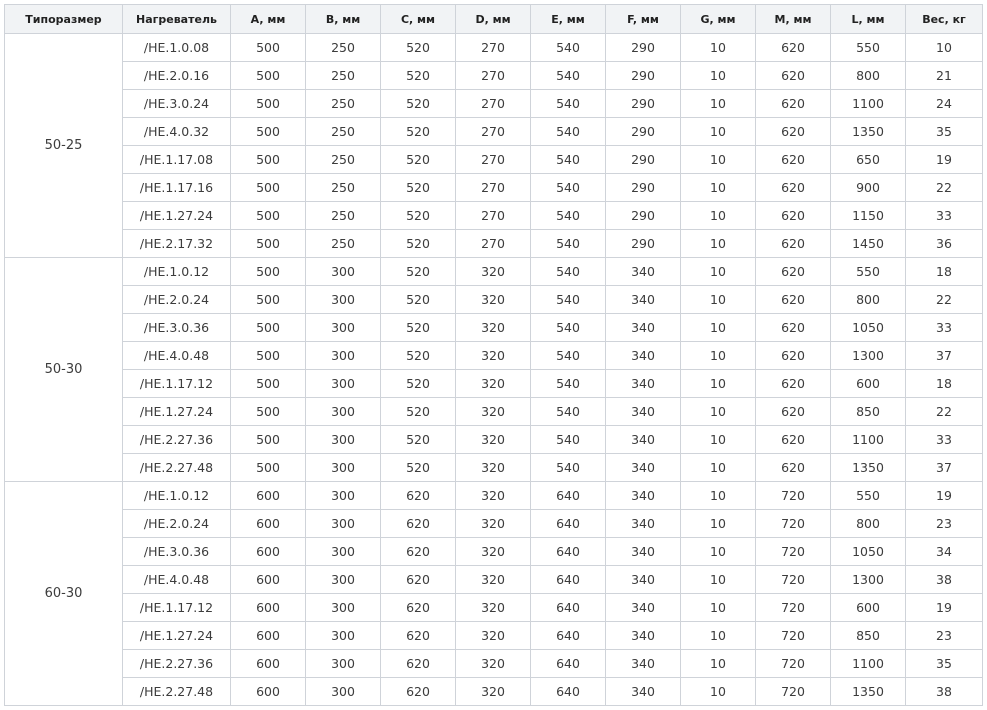 Image resolution: width=987 pixels, height=710 pixels. I want to click on heater-cell: /HE.1.0.08, so click(176, 47).